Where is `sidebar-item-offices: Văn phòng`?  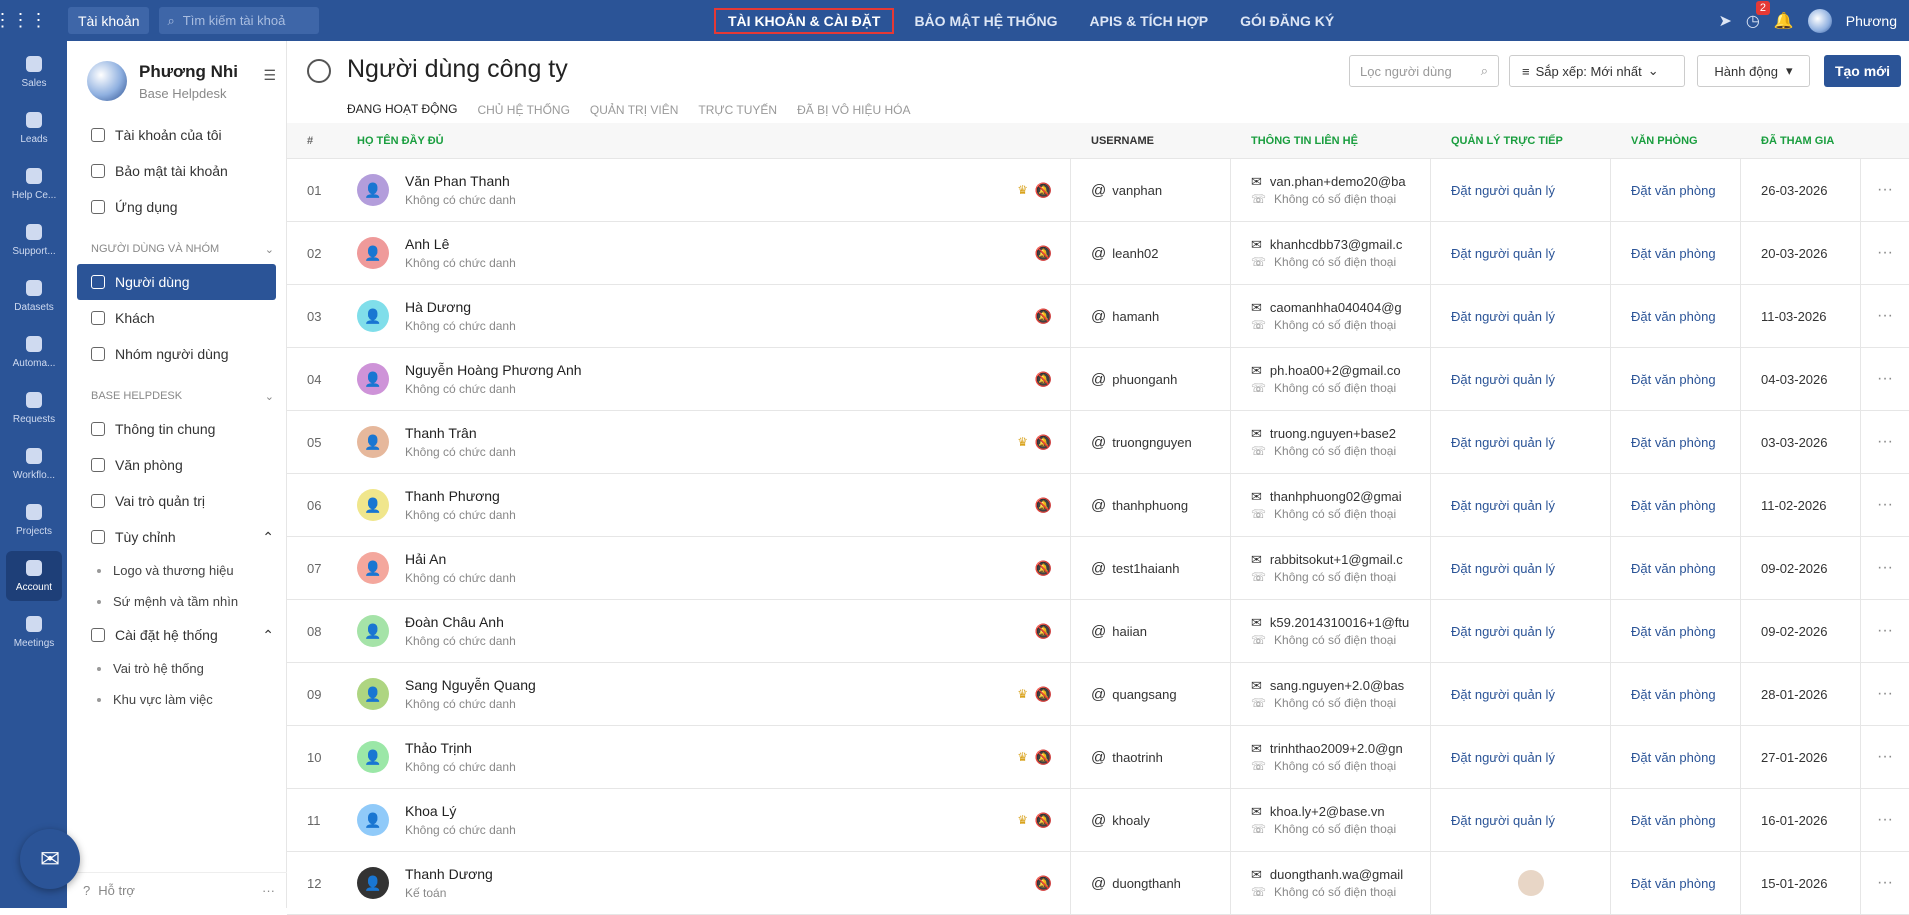 sidebar-item-offices: Văn phòng is located at coordinates (176, 465).